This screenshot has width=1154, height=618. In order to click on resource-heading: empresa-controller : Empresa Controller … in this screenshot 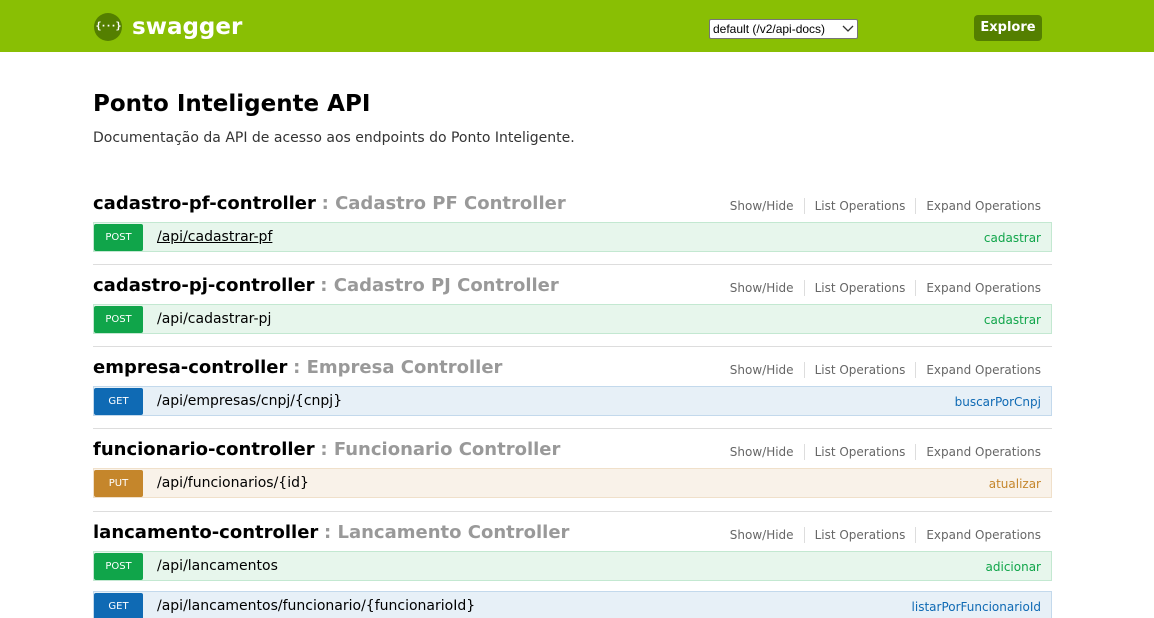, I will do `click(572, 369)`.